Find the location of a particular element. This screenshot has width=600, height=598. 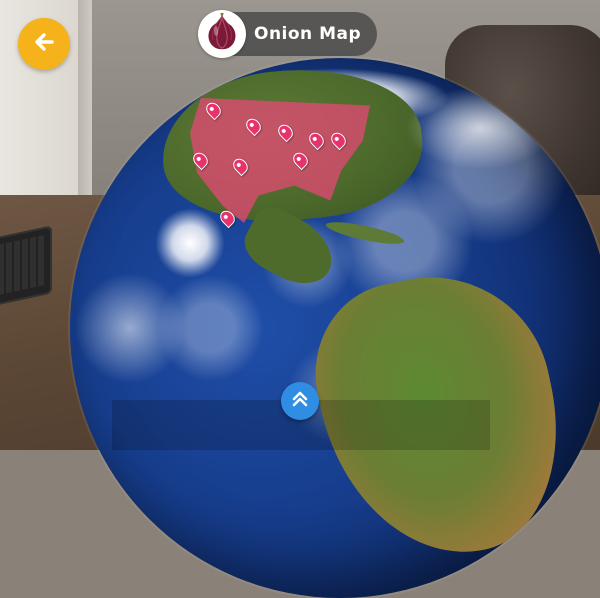

keyboard is located at coordinates (26, 266).